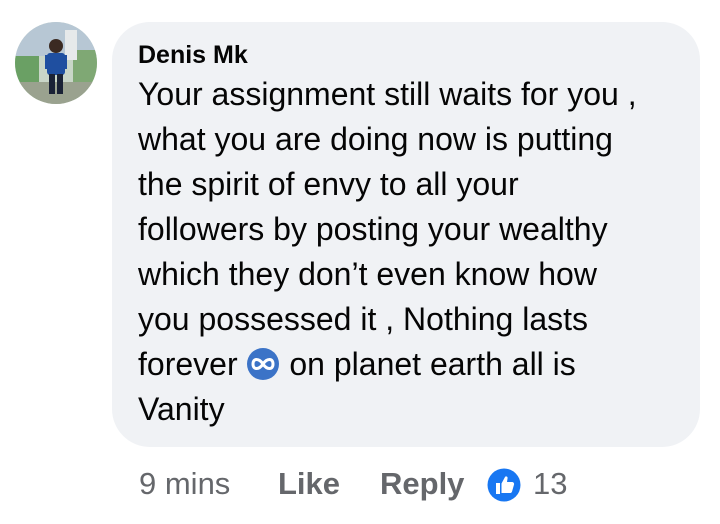 The width and height of the screenshot is (720, 524). I want to click on comment-line: Your assignment still waits for you ,, so click(387, 94).